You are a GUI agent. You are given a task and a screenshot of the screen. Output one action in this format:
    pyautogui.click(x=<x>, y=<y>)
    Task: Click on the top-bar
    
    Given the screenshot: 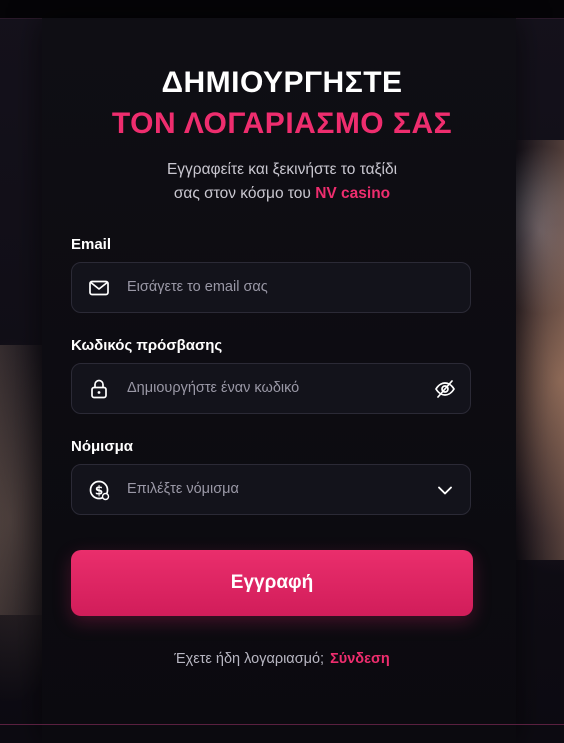 What is the action you would take?
    pyautogui.click(x=282, y=9)
    